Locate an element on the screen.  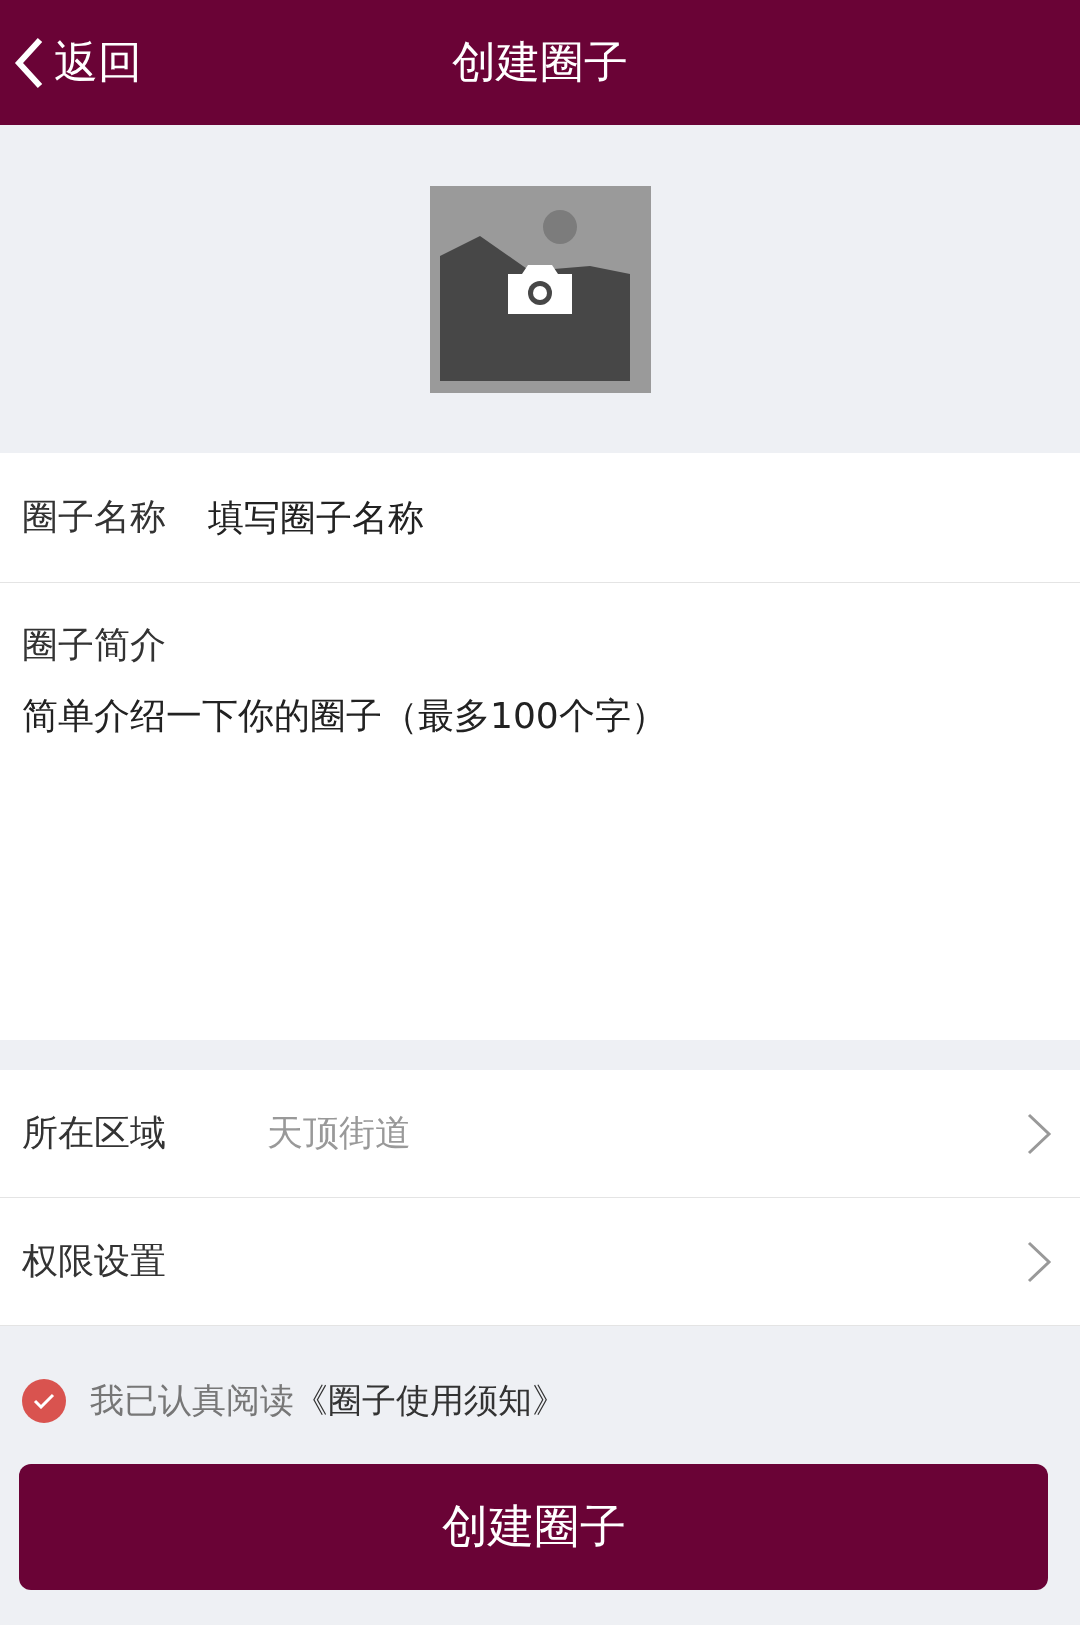
field-label: 圈子名称 is located at coordinates (94, 517).